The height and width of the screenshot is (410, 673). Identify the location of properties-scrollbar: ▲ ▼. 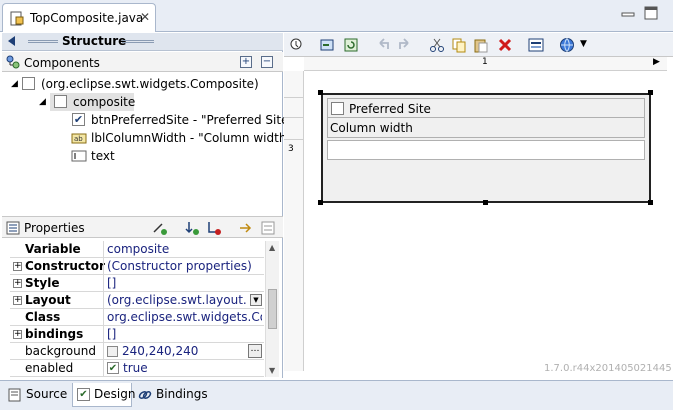
(272, 309).